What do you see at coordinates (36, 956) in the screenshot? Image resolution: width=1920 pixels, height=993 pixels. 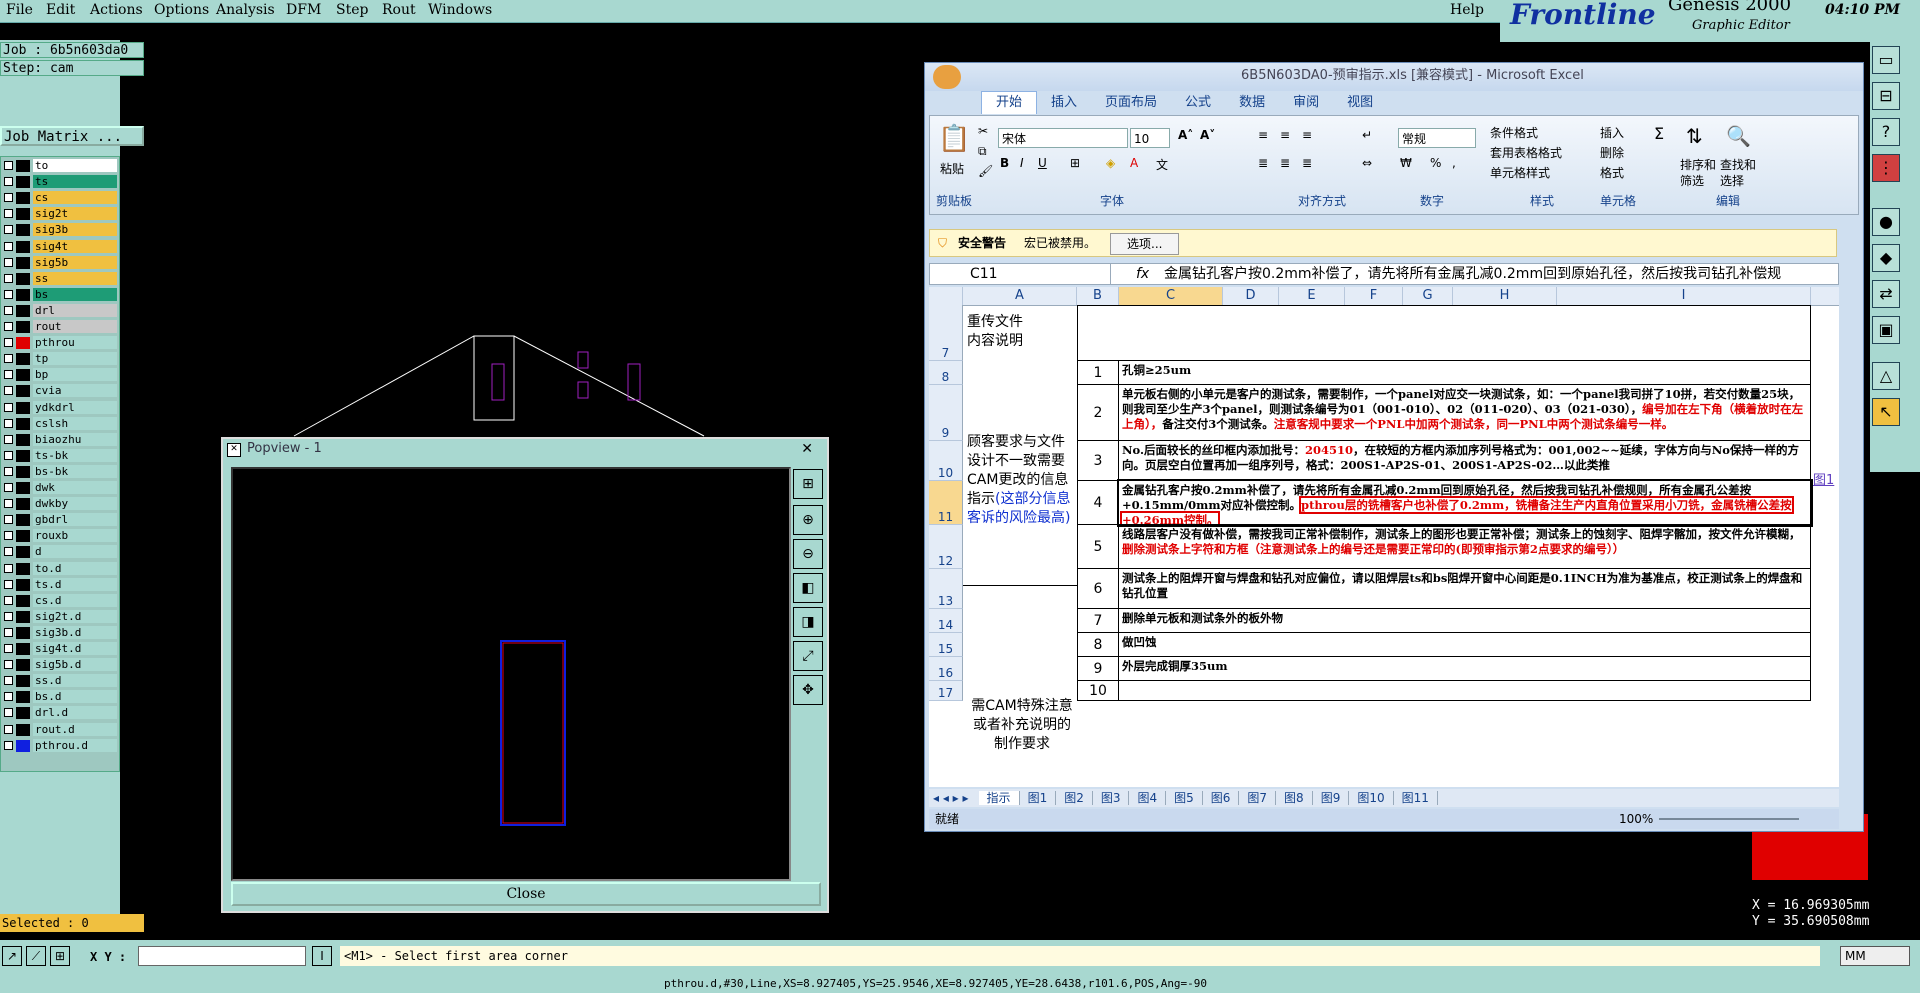 I see `measure-icon: ⟋` at bounding box center [36, 956].